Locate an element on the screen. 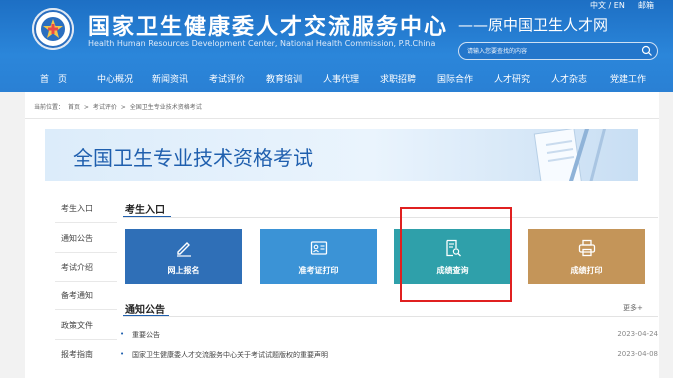 This screenshot has height=378, width=673. notice-date: 2023-04-08 is located at coordinates (637, 354).